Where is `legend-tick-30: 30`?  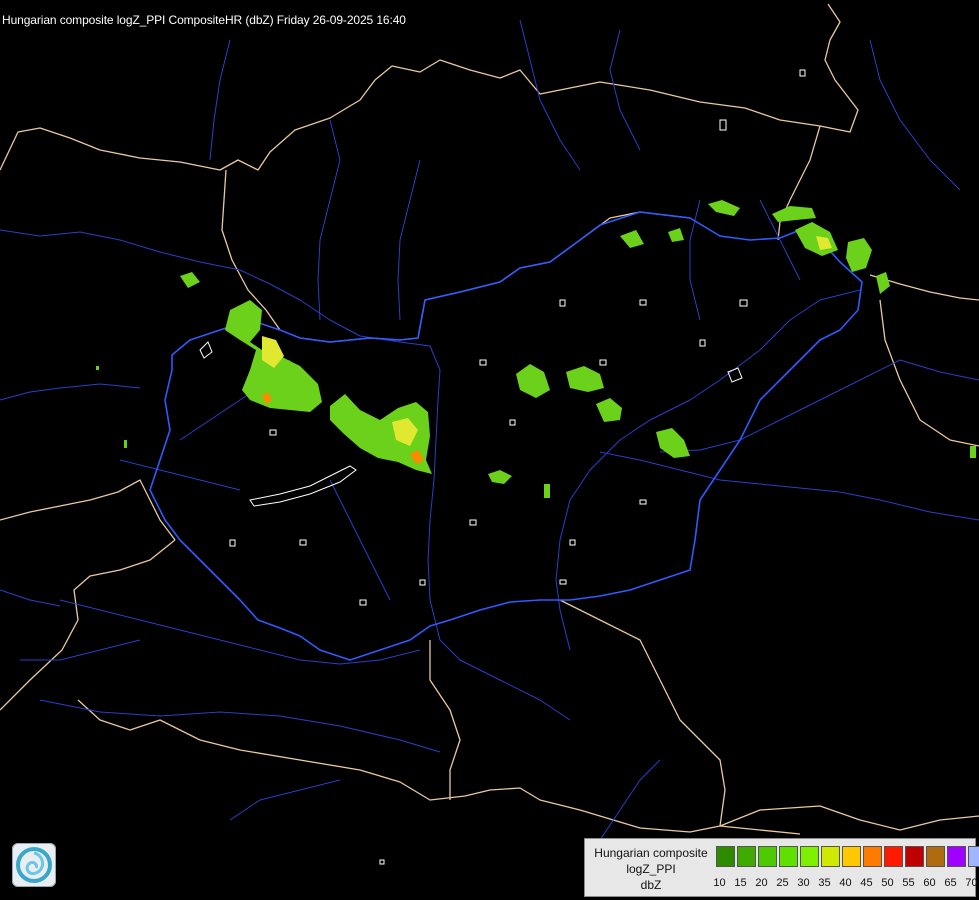 legend-tick-30: 30 is located at coordinates (803, 883).